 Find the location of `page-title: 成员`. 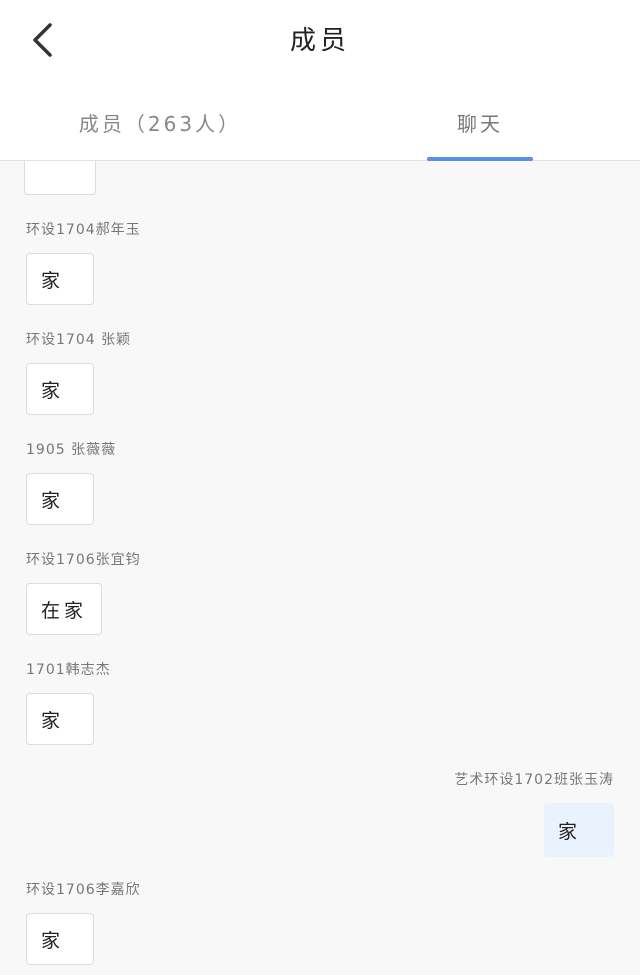

page-title: 成员 is located at coordinates (319, 41).